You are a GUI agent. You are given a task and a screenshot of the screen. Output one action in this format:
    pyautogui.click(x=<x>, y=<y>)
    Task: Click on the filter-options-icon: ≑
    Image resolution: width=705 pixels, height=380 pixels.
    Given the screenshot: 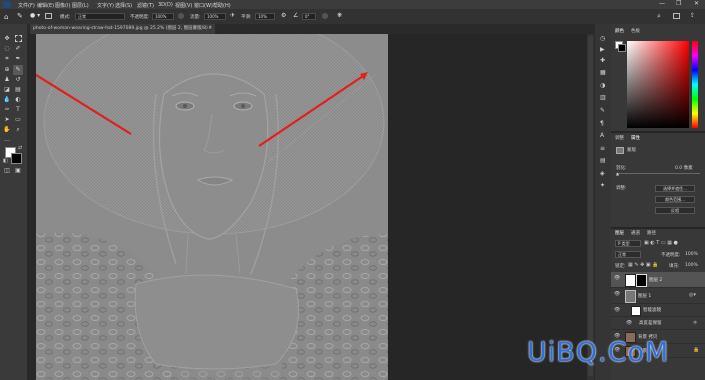 What is the action you would take?
    pyautogui.click(x=695, y=323)
    